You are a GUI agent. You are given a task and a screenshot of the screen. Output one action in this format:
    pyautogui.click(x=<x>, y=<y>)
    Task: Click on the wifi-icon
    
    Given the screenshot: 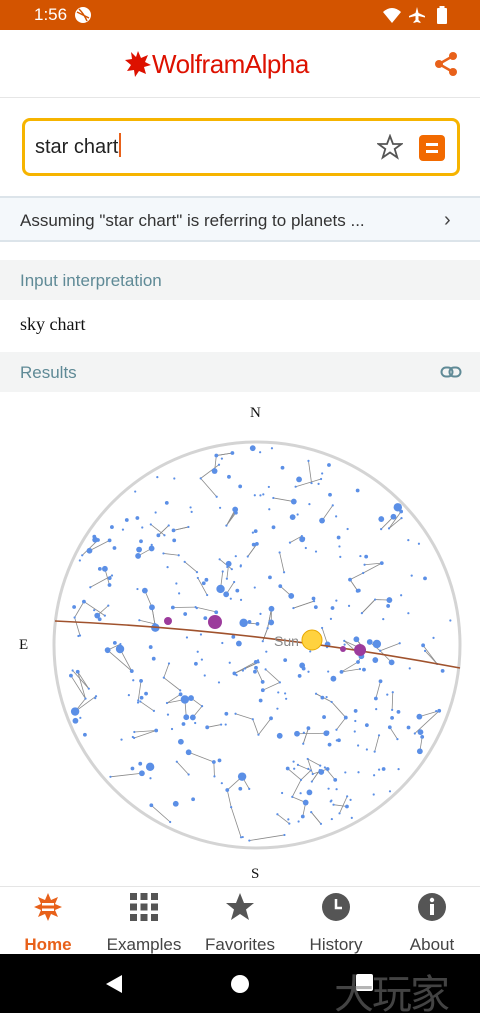 What is the action you would take?
    pyautogui.click(x=392, y=15)
    